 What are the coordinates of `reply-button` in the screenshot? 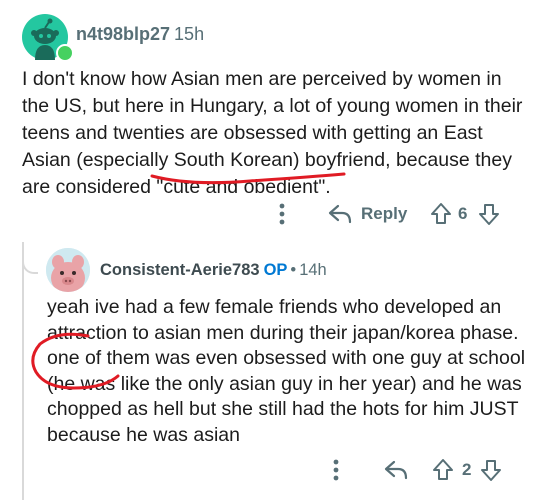 It's located at (396, 470).